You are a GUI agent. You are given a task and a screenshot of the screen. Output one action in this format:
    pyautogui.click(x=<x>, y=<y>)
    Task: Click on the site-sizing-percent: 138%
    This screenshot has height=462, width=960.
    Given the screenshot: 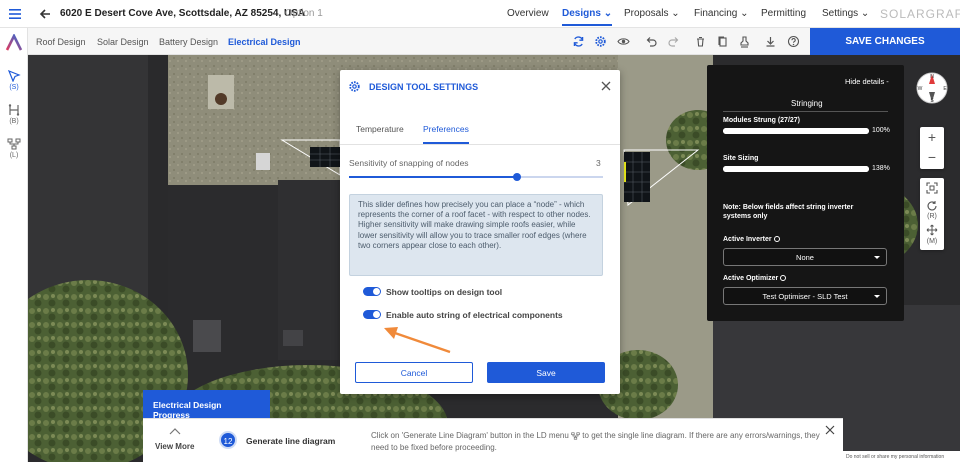 What is the action you would take?
    pyautogui.click(x=881, y=168)
    